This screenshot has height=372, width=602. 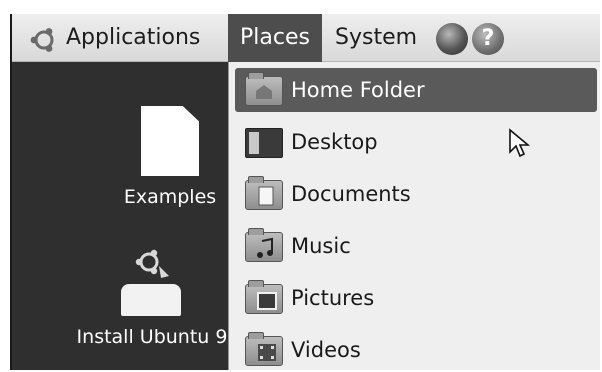 I want to click on menu-item-label: Pictures, so click(x=333, y=298).